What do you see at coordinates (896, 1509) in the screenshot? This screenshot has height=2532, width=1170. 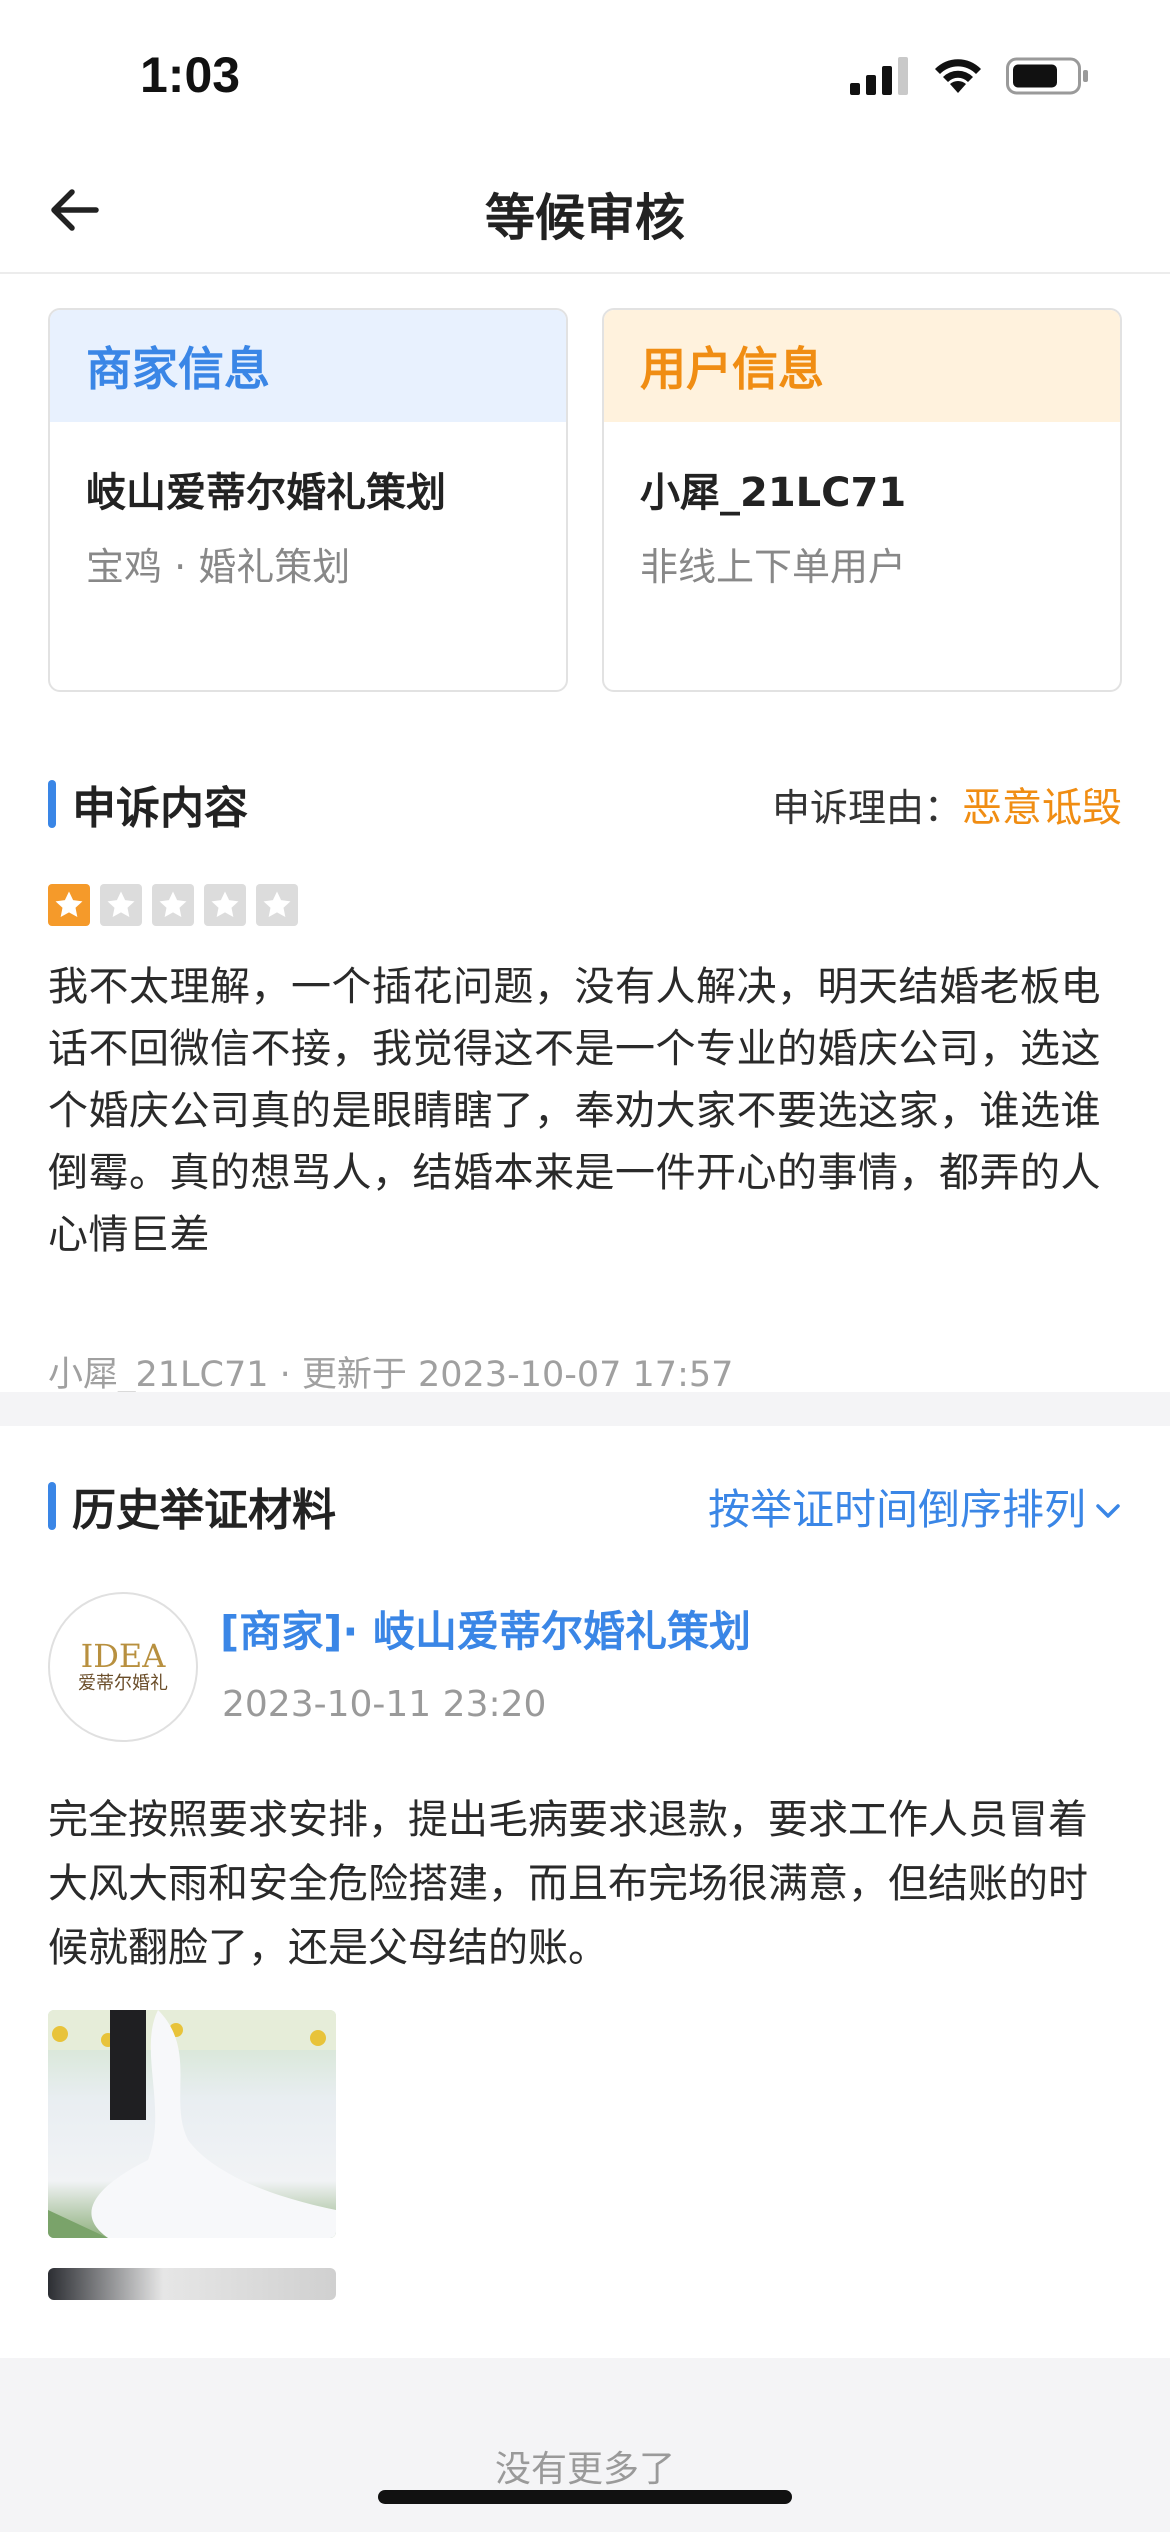 I see `sort-label: 按举证时间倒序排列` at bounding box center [896, 1509].